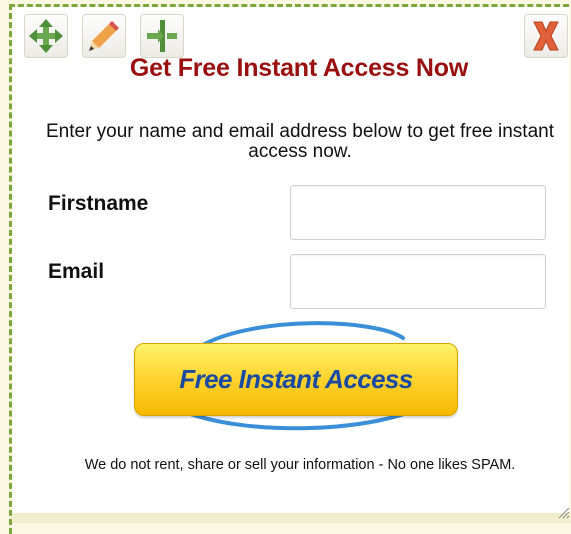 The height and width of the screenshot is (534, 571). I want to click on resize-grip-icon, so click(563, 512).